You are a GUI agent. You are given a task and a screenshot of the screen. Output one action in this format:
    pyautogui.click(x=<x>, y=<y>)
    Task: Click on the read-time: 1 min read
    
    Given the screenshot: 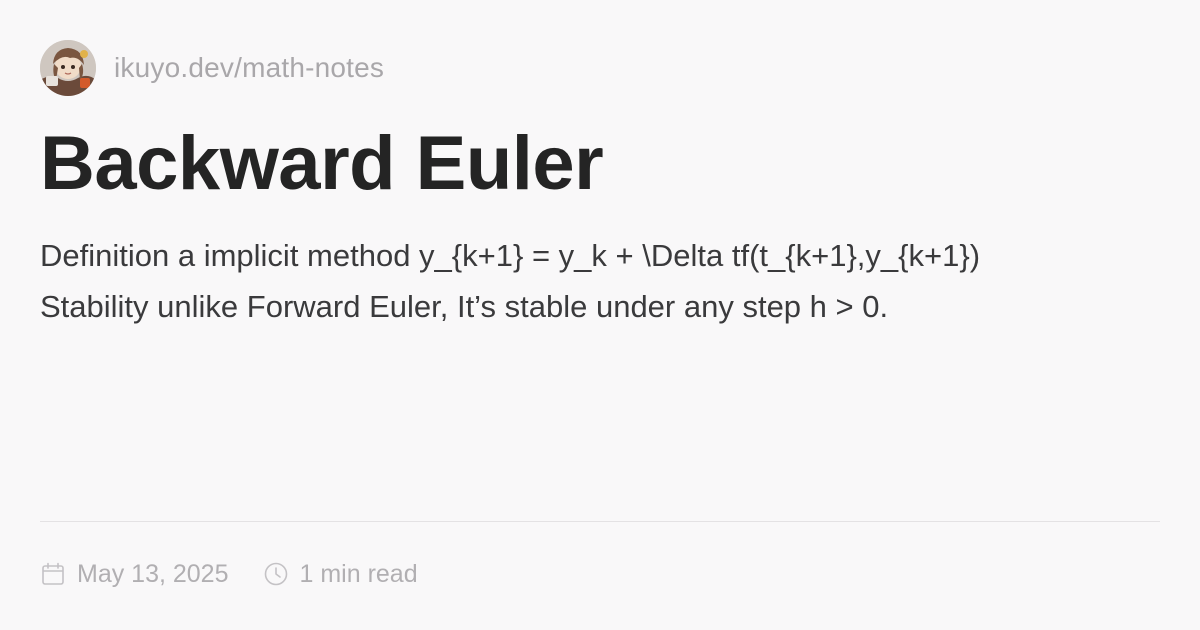 What is the action you would take?
    pyautogui.click(x=340, y=574)
    